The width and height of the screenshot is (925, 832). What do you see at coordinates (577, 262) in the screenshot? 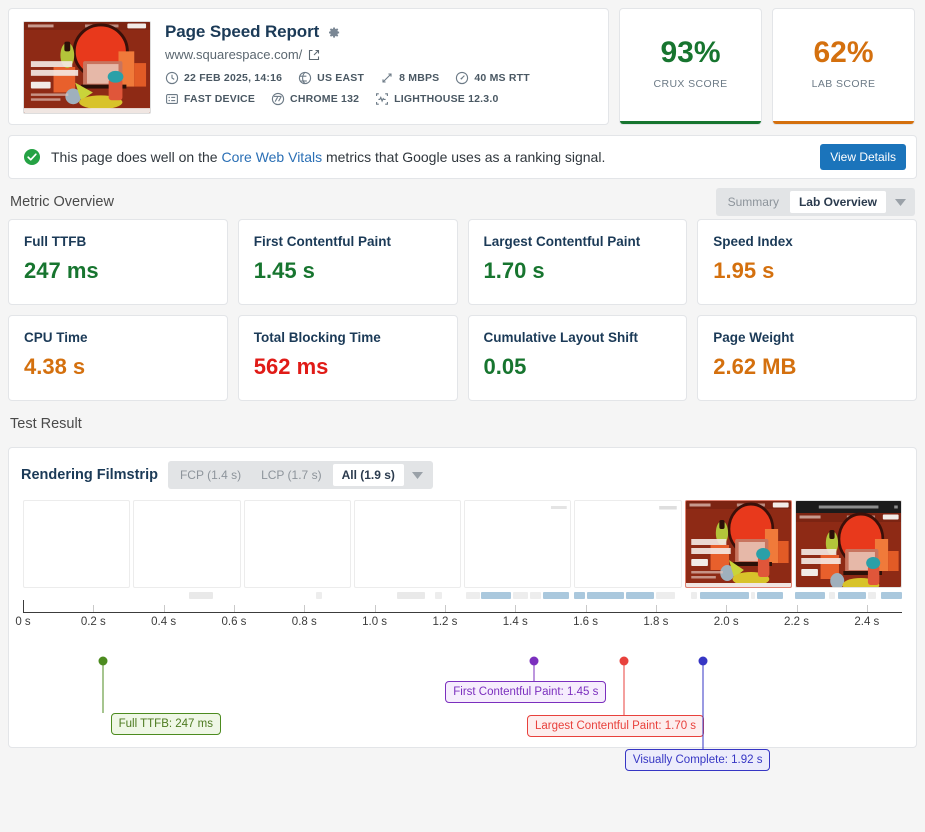
I see `metric-card-largest-contentful-paint: Largest Contentful Paint 1.70 s` at bounding box center [577, 262].